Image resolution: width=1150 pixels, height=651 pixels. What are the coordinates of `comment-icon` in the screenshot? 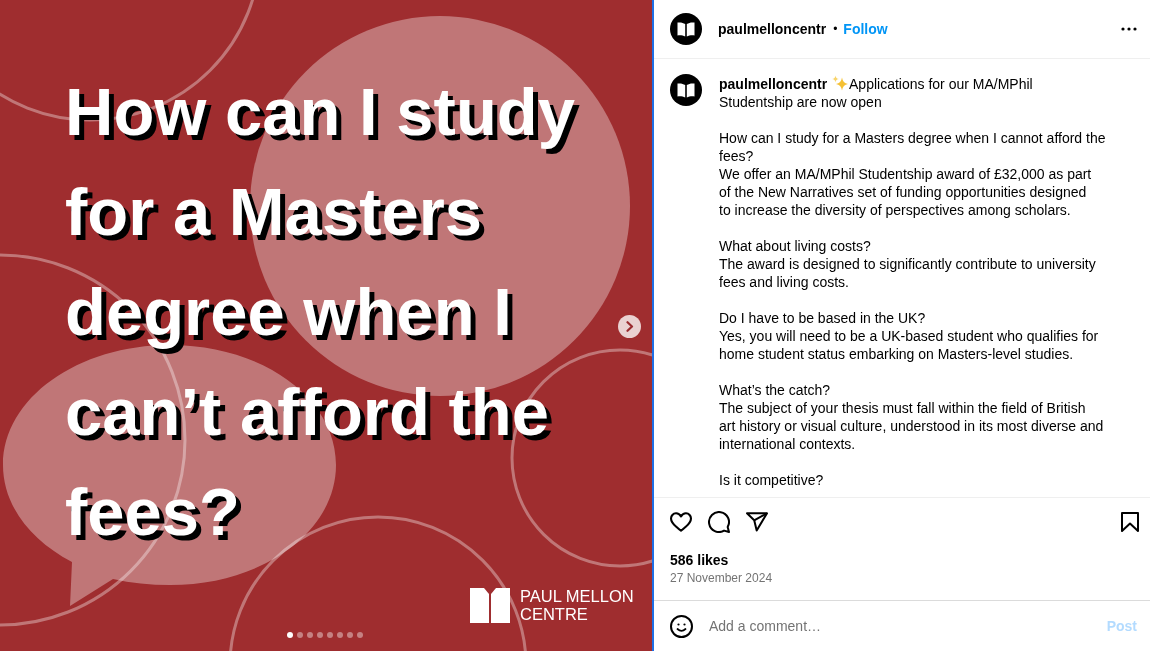 It's located at (719, 522).